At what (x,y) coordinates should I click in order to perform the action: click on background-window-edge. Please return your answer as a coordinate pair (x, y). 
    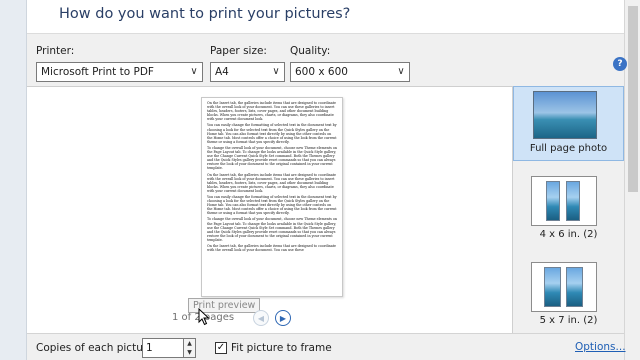
    Looking at the image, I should click on (13, 180).